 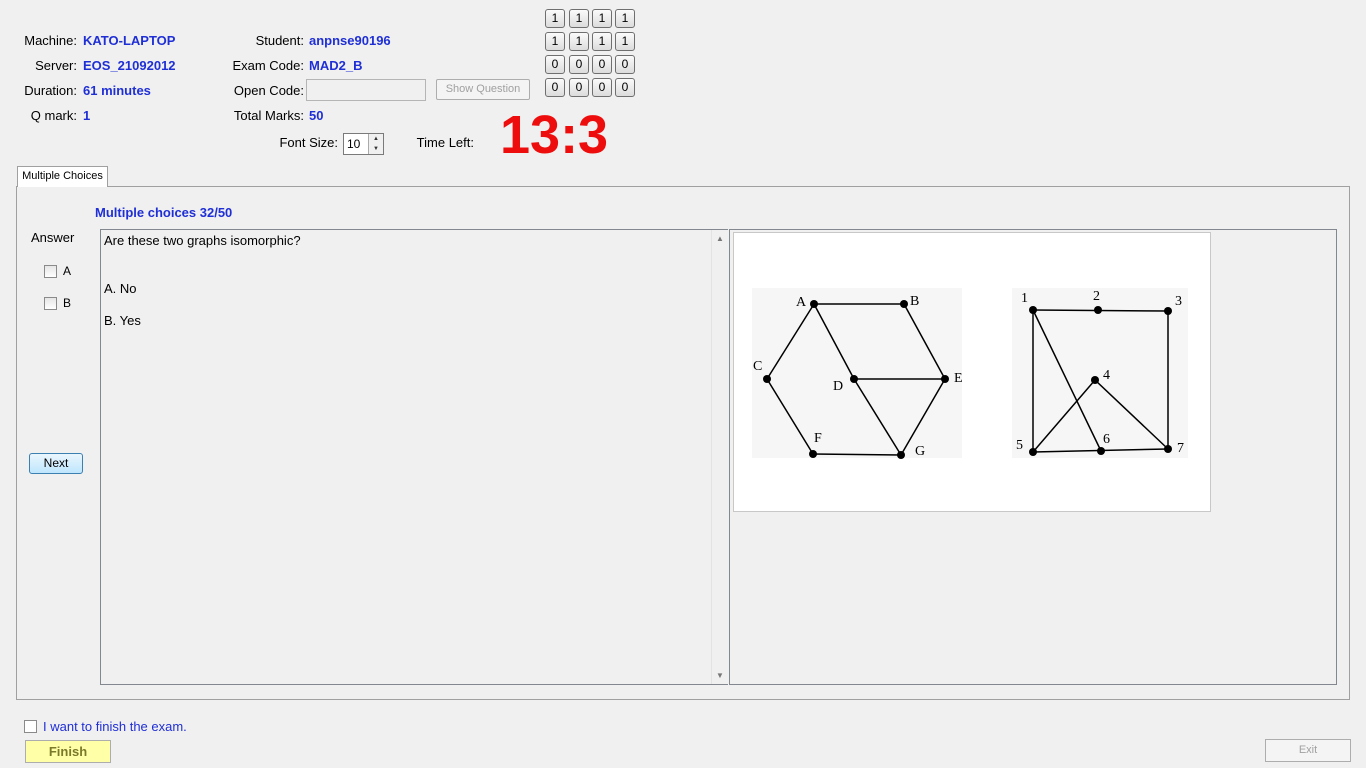 I want to click on answer-option-label: B, so click(x=67, y=303).